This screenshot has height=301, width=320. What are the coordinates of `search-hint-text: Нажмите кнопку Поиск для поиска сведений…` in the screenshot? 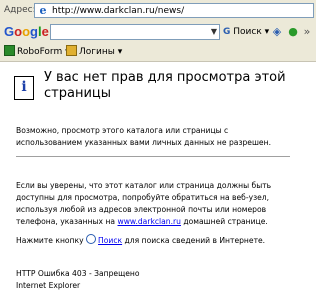 It's located at (141, 239).